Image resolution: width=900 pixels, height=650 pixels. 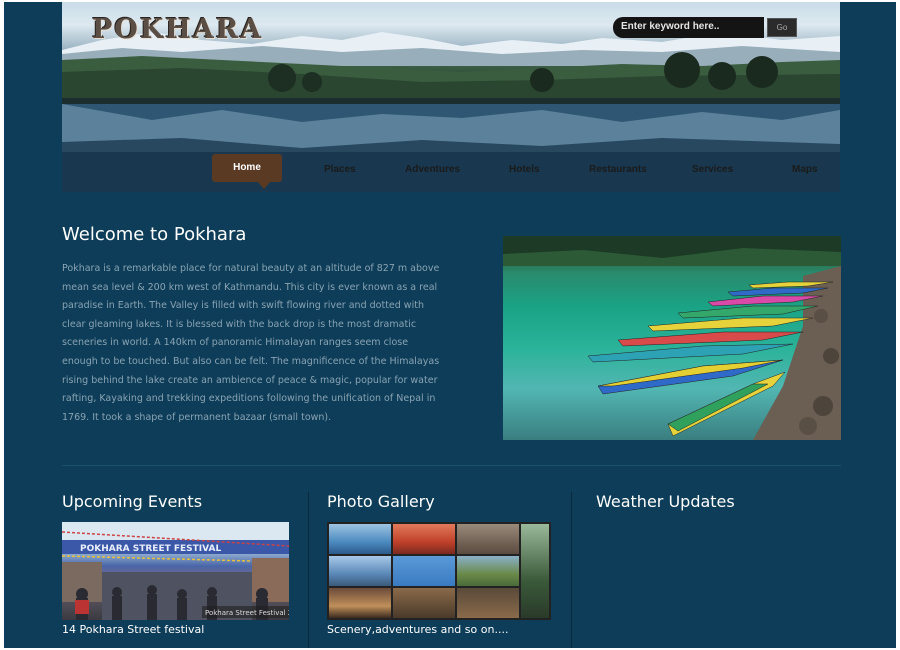 What do you see at coordinates (782, 27) in the screenshot?
I see `search-button: Go` at bounding box center [782, 27].